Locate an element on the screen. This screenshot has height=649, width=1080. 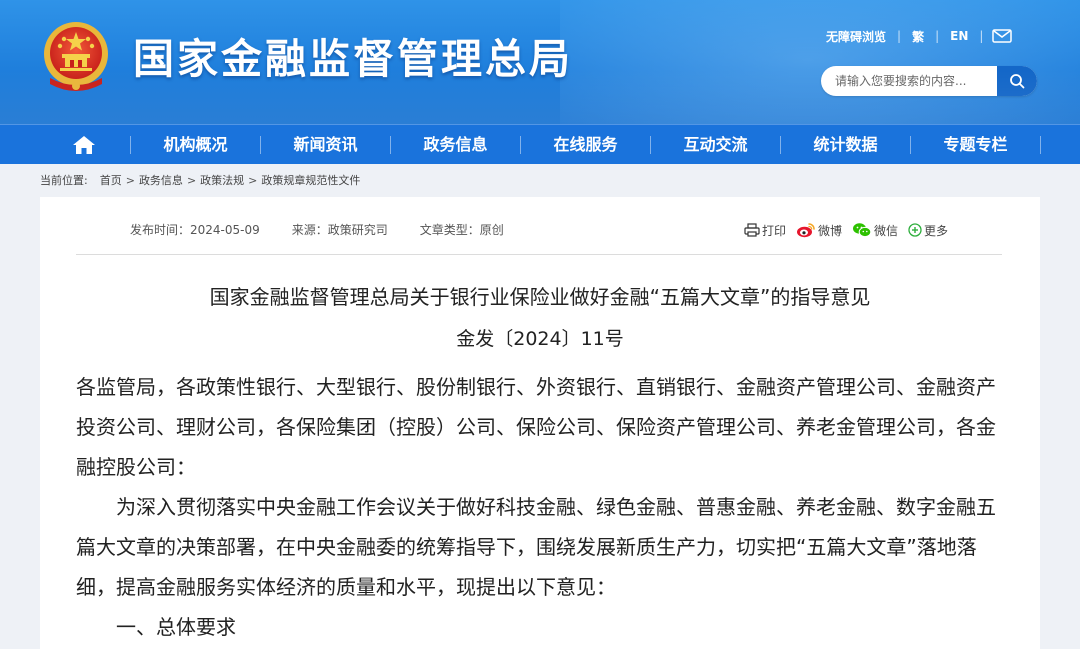
share-wechat-button: 微信 is located at coordinates (875, 230).